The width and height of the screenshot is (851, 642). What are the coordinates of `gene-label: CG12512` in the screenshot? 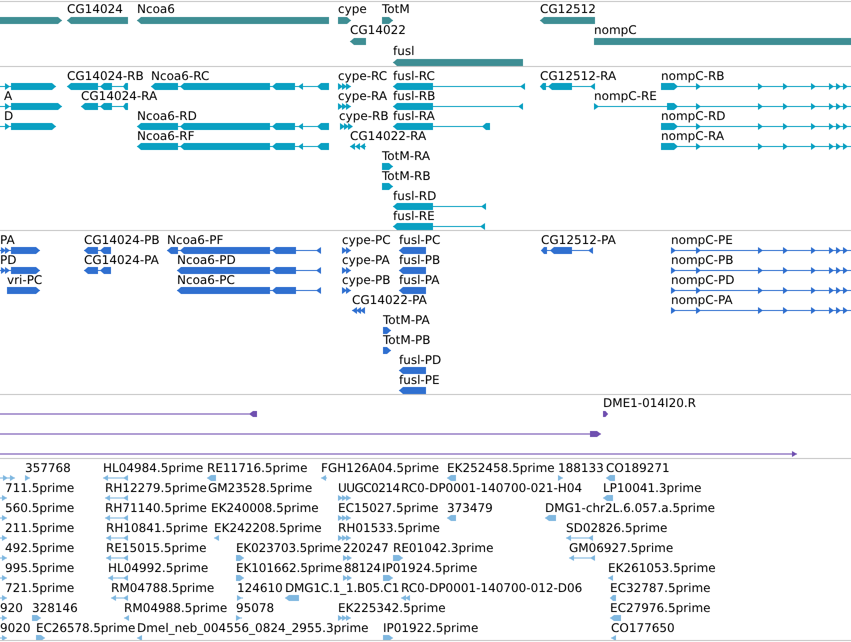 It's located at (568, 9).